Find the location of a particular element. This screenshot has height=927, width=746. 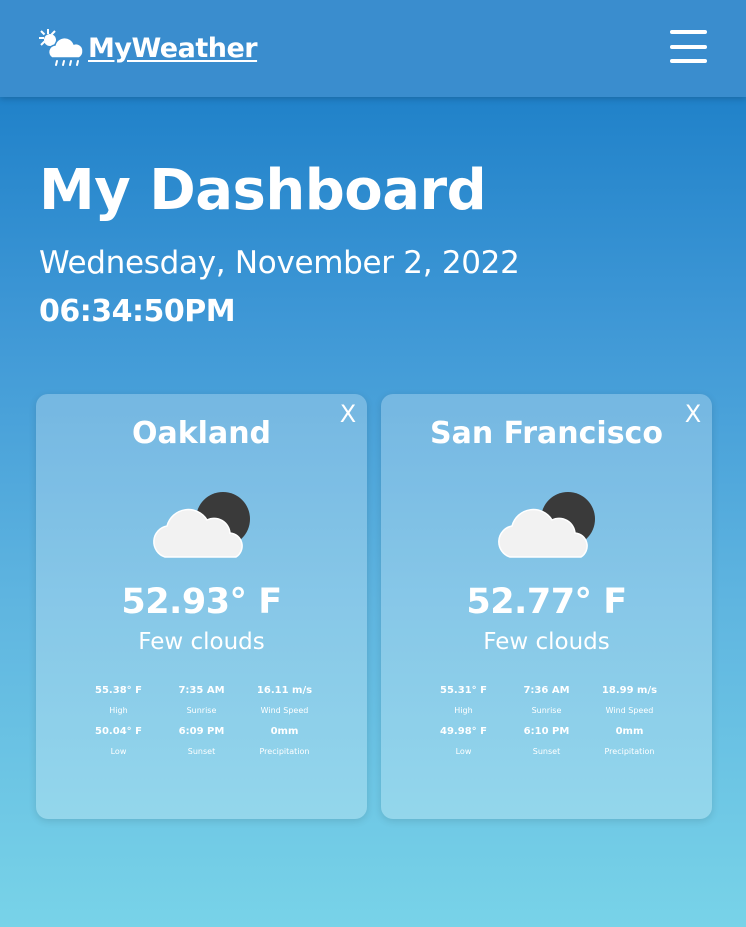

stat-high: 55.31° F High is located at coordinates (463, 700).